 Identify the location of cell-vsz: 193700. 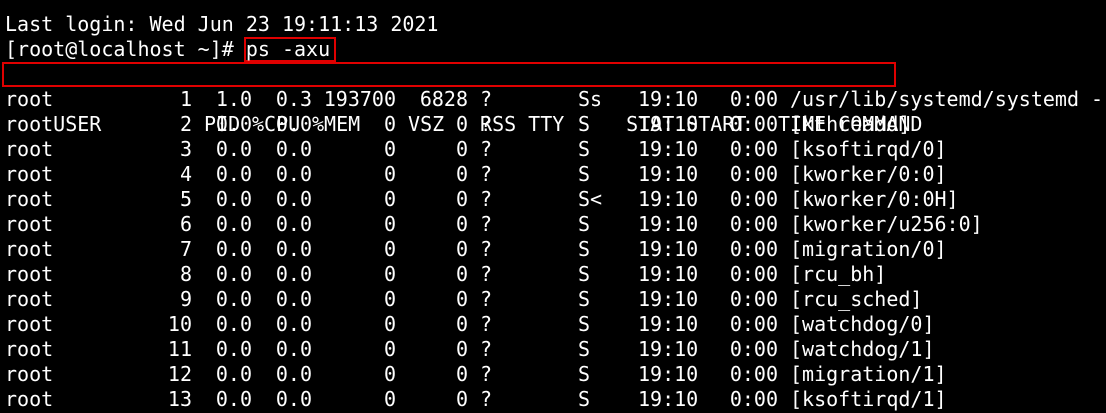
(359, 99).